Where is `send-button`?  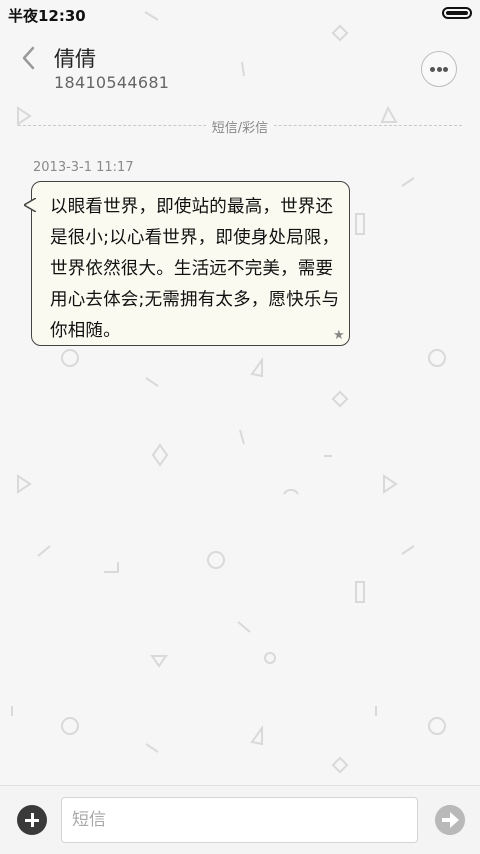
send-button is located at coordinates (450, 820).